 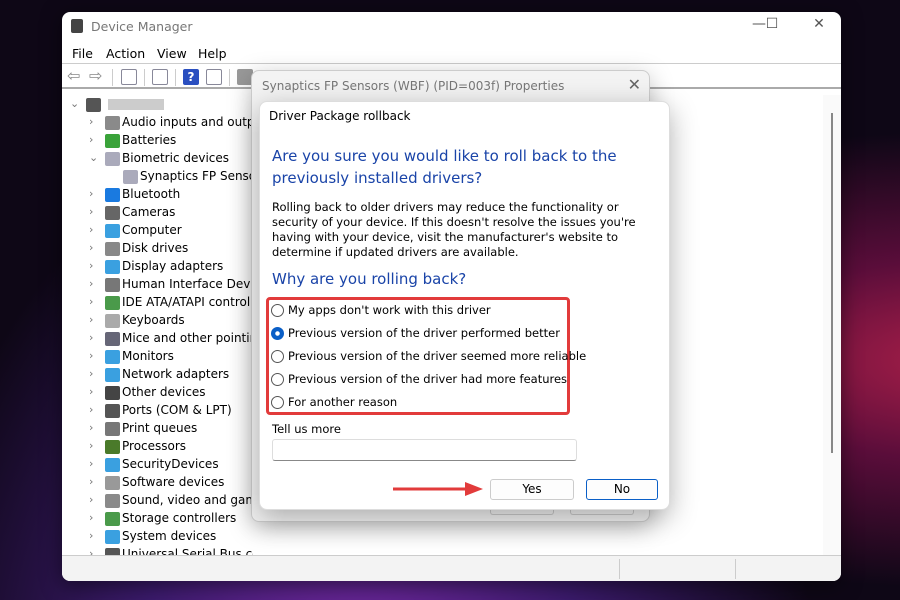 What do you see at coordinates (171, 483) in the screenshot?
I see `tree-item: › Software devices` at bounding box center [171, 483].